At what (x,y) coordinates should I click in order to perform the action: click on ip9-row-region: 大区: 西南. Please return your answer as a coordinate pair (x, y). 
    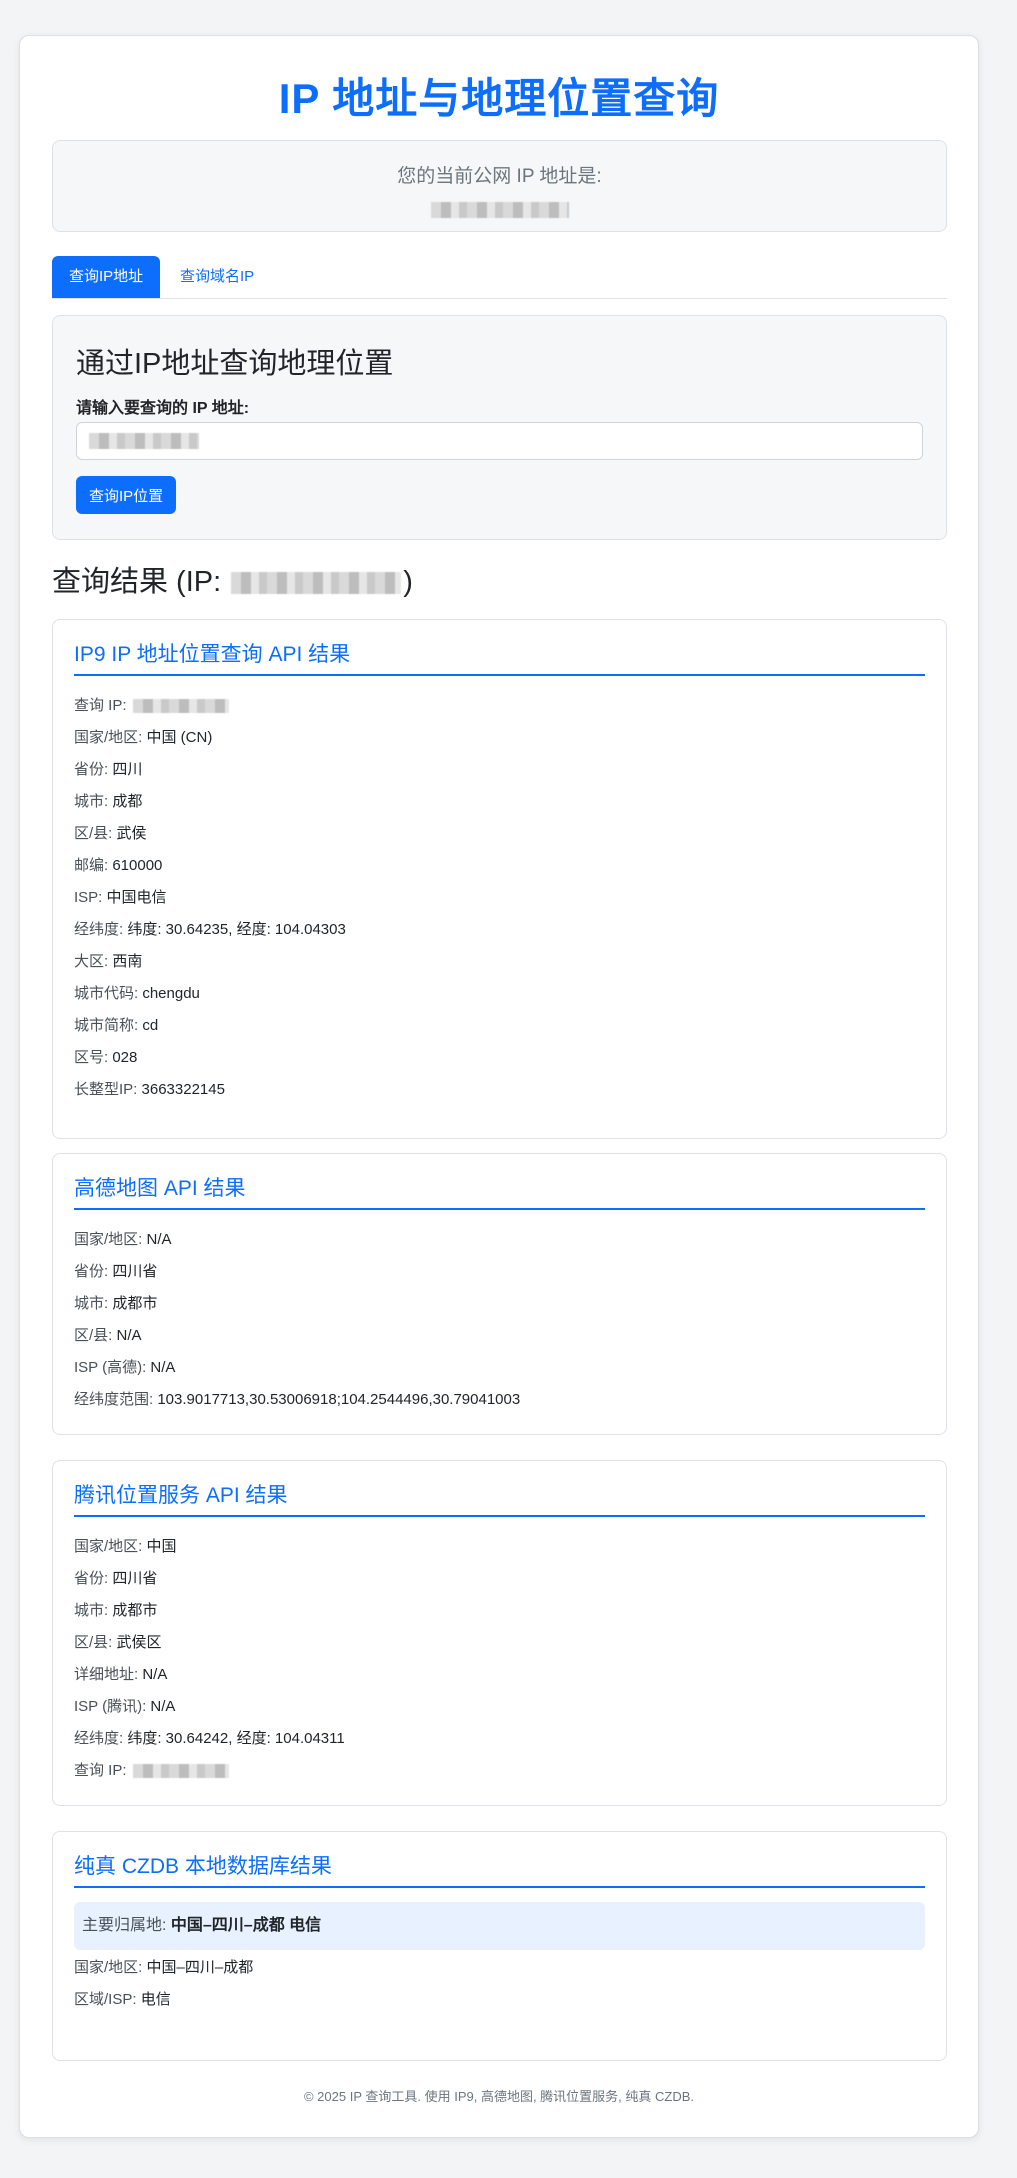
    Looking at the image, I should click on (108, 961).